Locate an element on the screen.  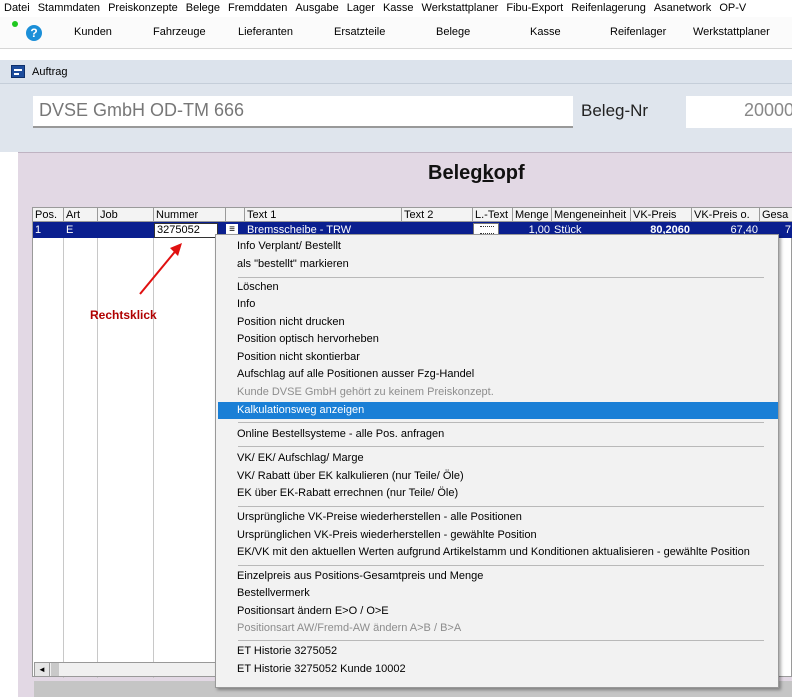
menu-item-kalkulationsweg: Kalkulationsweg anzeigen is located at coordinates (498, 410).